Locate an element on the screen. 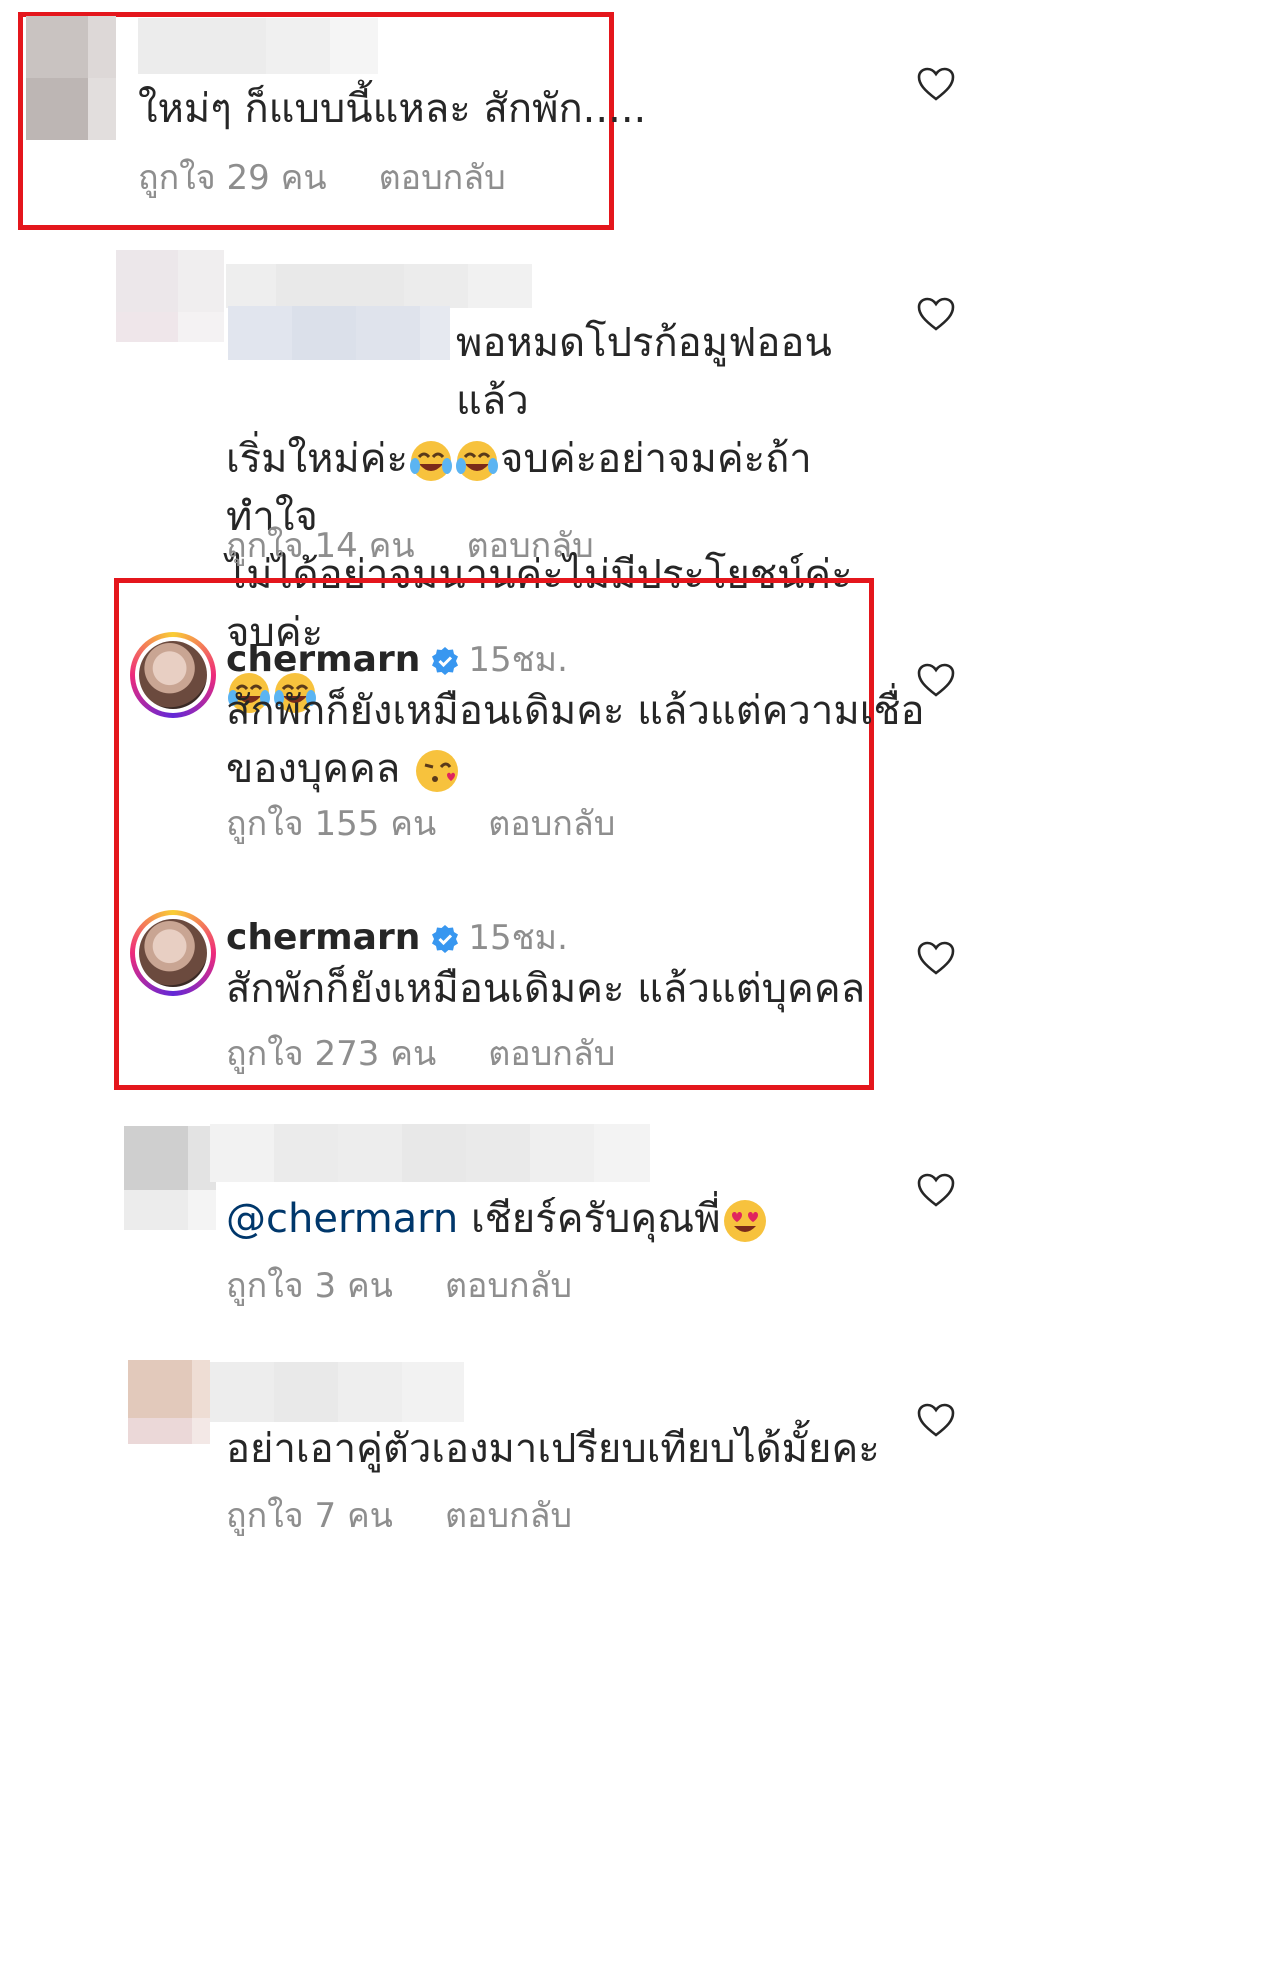 This screenshot has width=1280, height=1983. mention-link: @chermarn is located at coordinates (342, 1219).